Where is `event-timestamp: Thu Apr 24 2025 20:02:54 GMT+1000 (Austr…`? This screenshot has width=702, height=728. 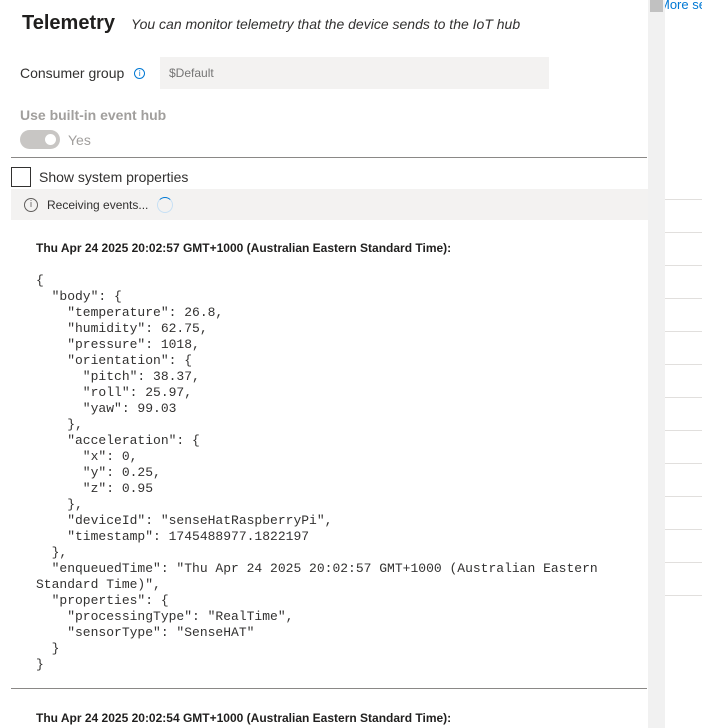
event-timestamp: Thu Apr 24 2025 20:02:54 GMT+1000 (Austr… is located at coordinates (244, 718).